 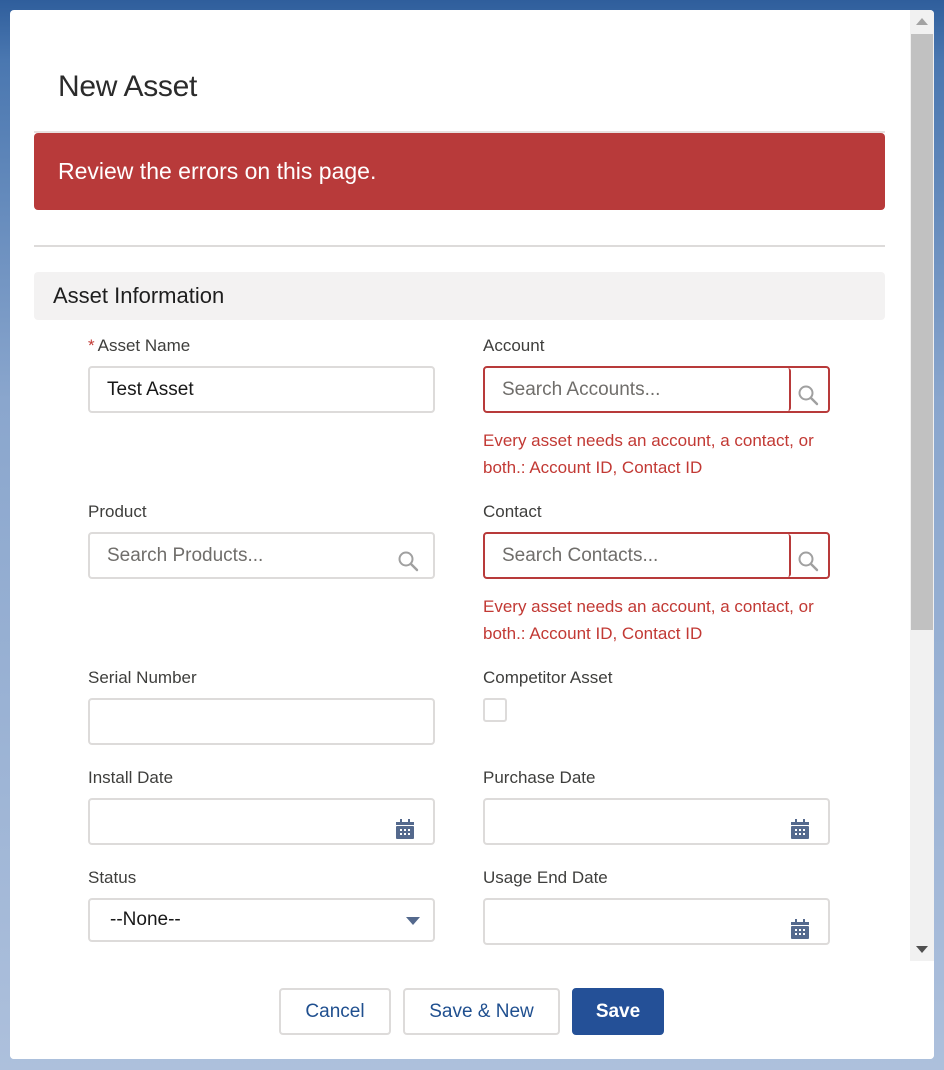 What do you see at coordinates (459, 296) in the screenshot?
I see `section-header-asset-information: Asset Information` at bounding box center [459, 296].